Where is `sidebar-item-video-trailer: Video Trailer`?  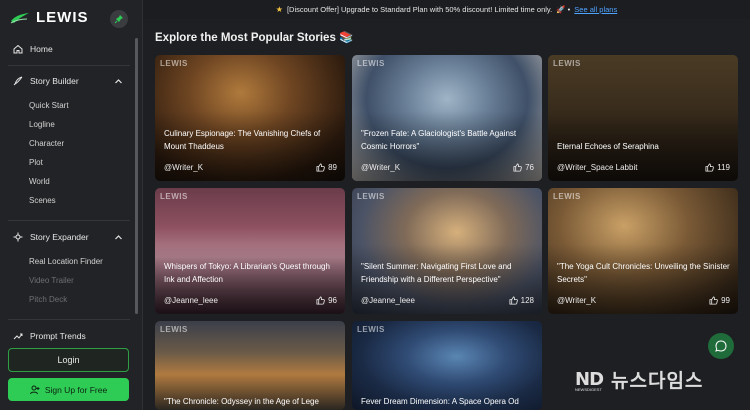 sidebar-item-video-trailer: Video Trailer is located at coordinates (51, 280).